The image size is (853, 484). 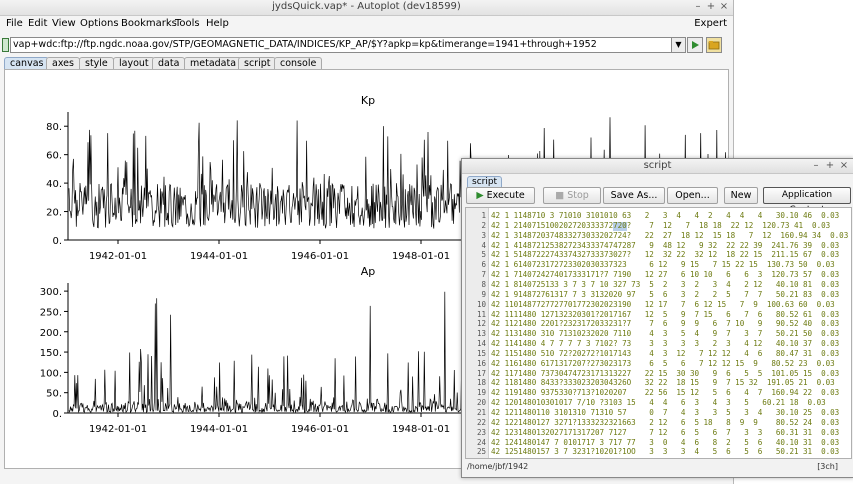 I want to click on tab-axes: axes, so click(x=63, y=63).